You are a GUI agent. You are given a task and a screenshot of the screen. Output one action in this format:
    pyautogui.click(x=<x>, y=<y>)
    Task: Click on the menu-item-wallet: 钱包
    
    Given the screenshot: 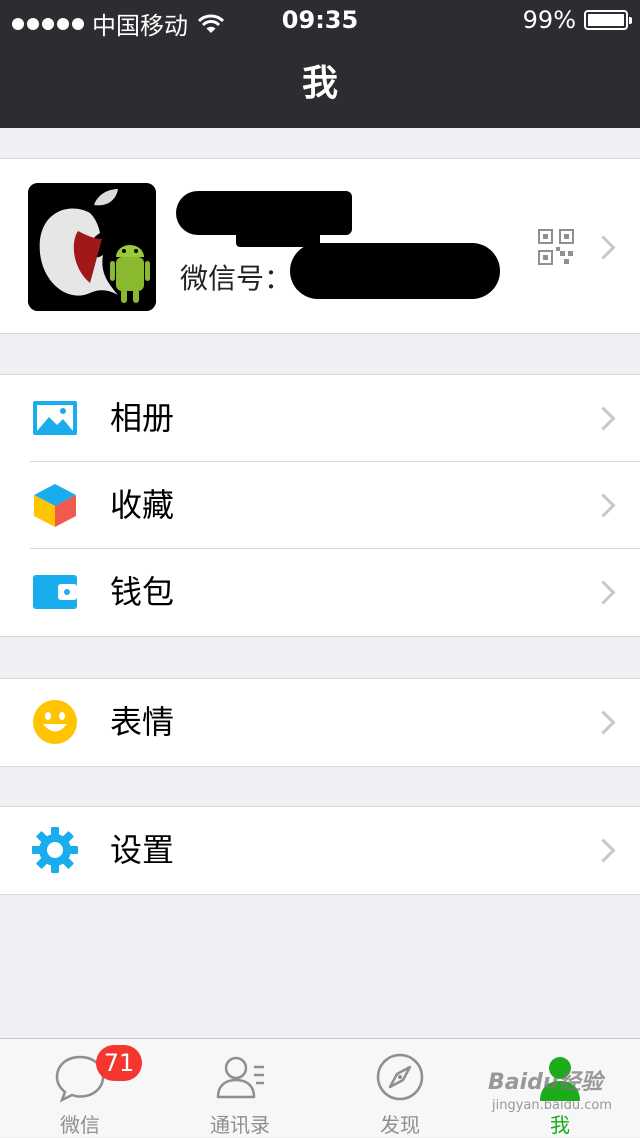 What is the action you would take?
    pyautogui.click(x=320, y=592)
    